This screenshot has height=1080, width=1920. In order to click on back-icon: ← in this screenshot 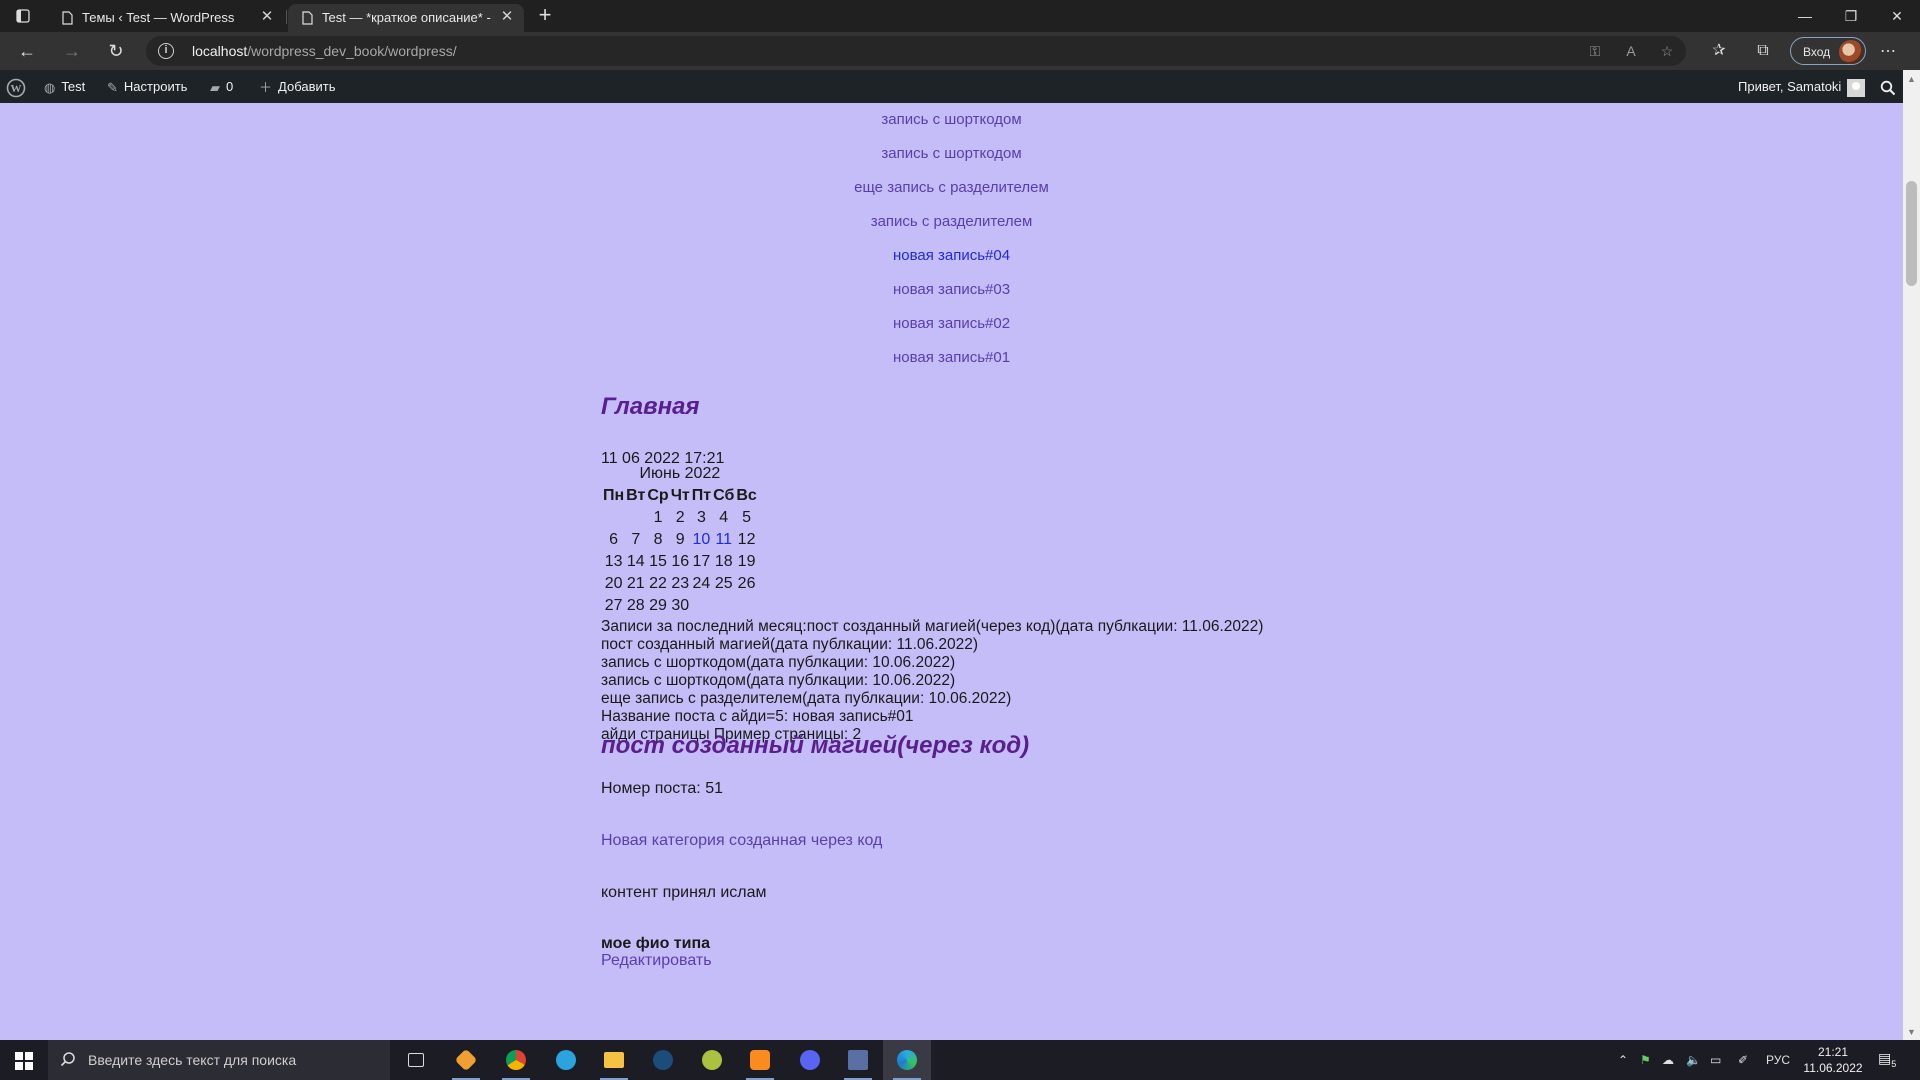, I will do `click(27, 51)`.